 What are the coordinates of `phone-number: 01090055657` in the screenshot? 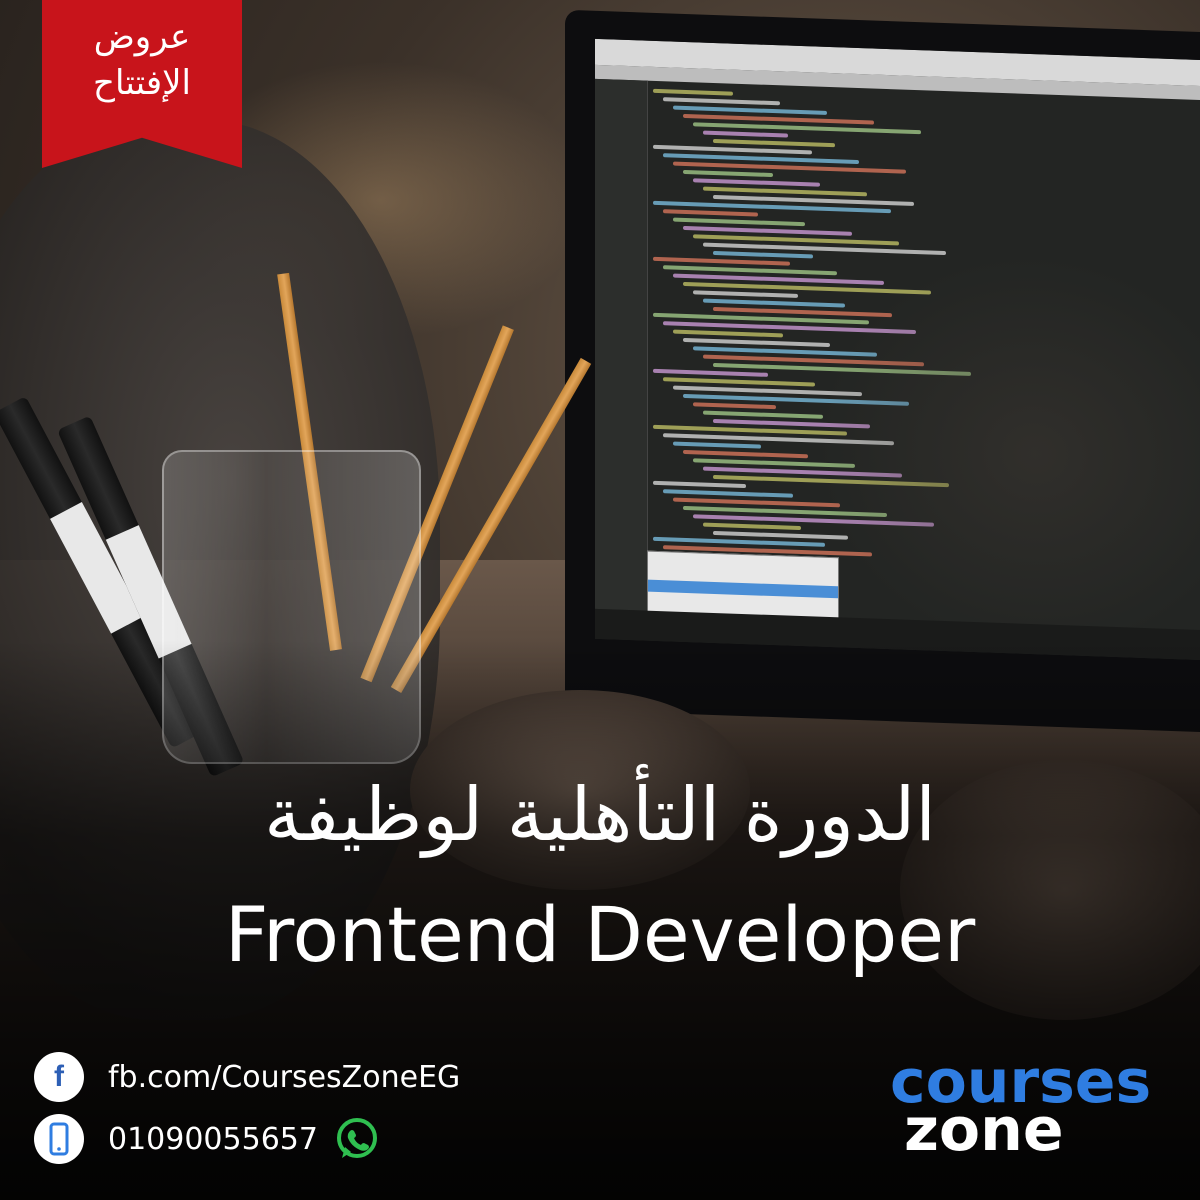 It's located at (213, 1139).